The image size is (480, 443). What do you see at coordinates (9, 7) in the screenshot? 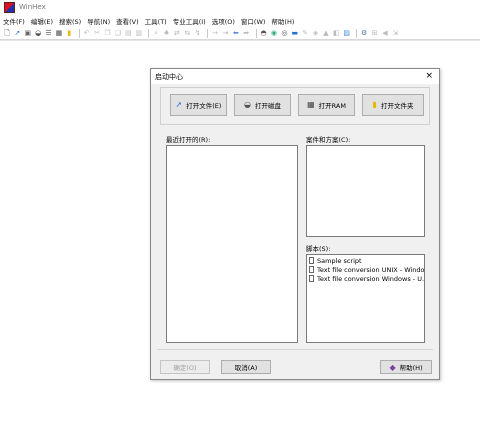
I see `winhex-logo-icon` at bounding box center [9, 7].